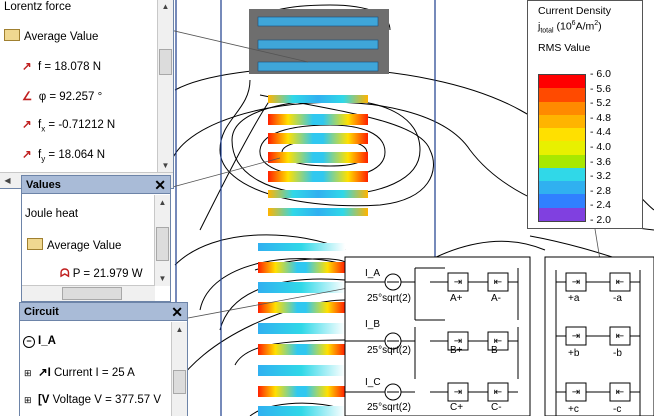  What do you see at coordinates (92, 293) in the screenshot?
I see `scroll-thumb-horizontal` at bounding box center [92, 293].